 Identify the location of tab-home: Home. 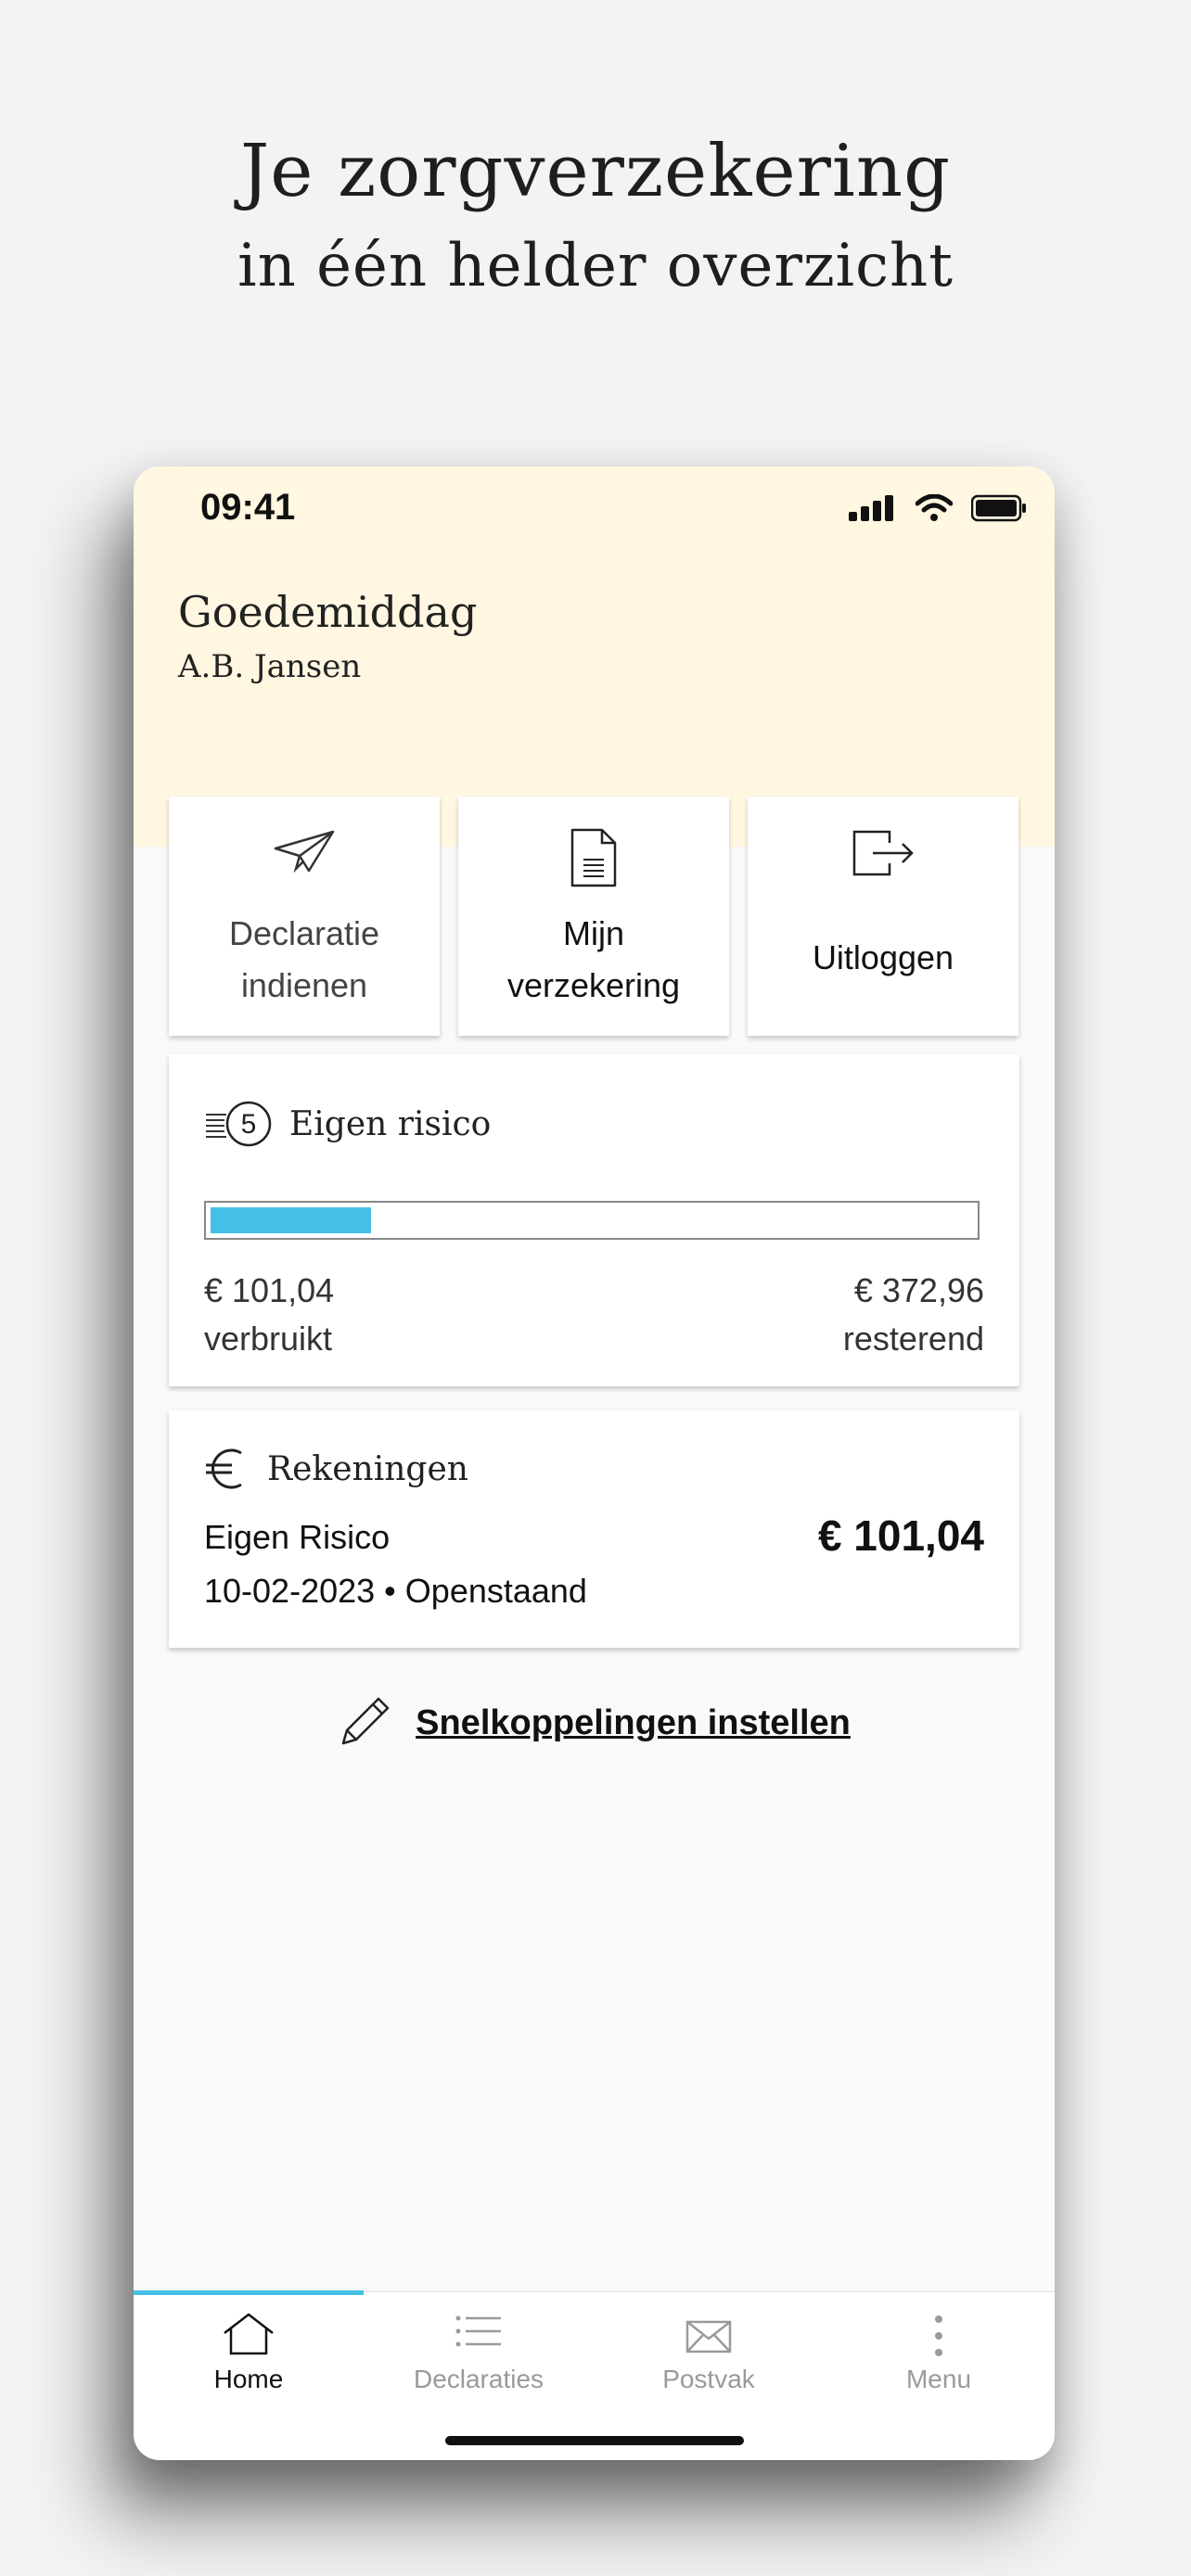
(249, 2348).